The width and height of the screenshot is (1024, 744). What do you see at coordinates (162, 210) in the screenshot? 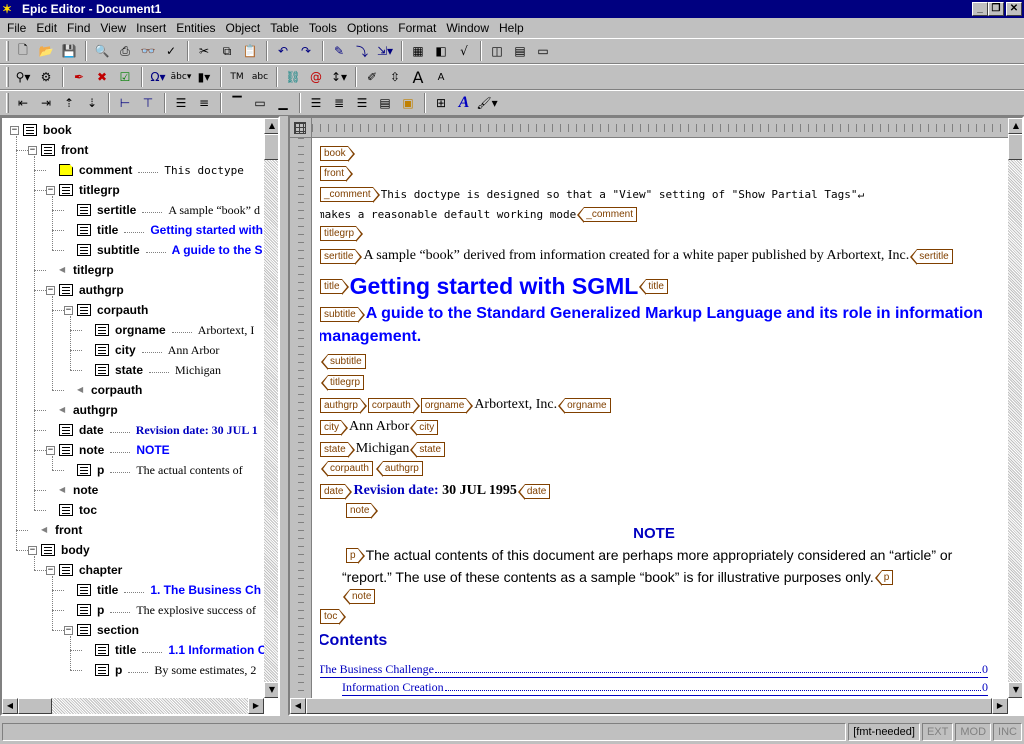
I see `tree-node-sertitle: sertitle A sample “book” d` at bounding box center [162, 210].